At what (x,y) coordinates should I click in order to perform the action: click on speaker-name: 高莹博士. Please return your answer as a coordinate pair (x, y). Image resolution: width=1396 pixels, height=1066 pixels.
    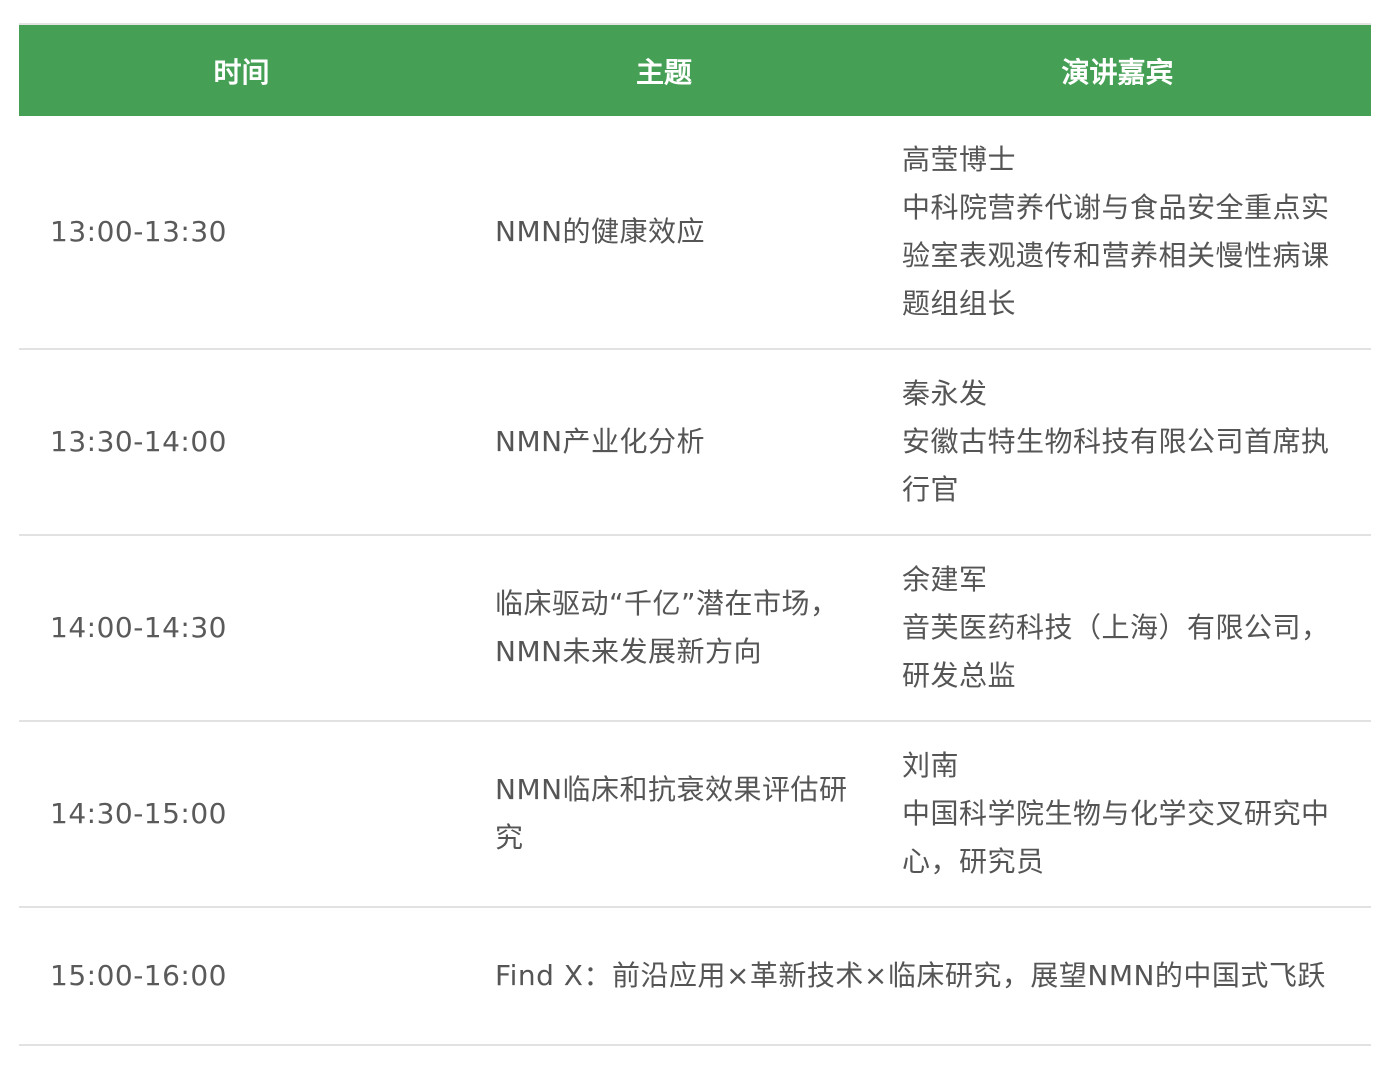
    Looking at the image, I should click on (959, 159).